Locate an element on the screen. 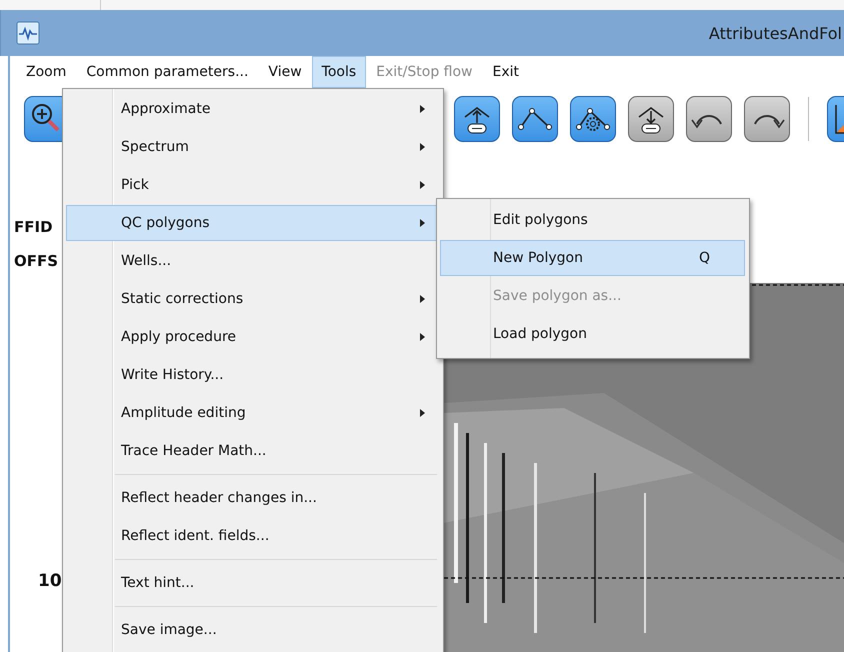 This screenshot has width=844, height=652. menu-item: Edit polygons is located at coordinates (592, 220).